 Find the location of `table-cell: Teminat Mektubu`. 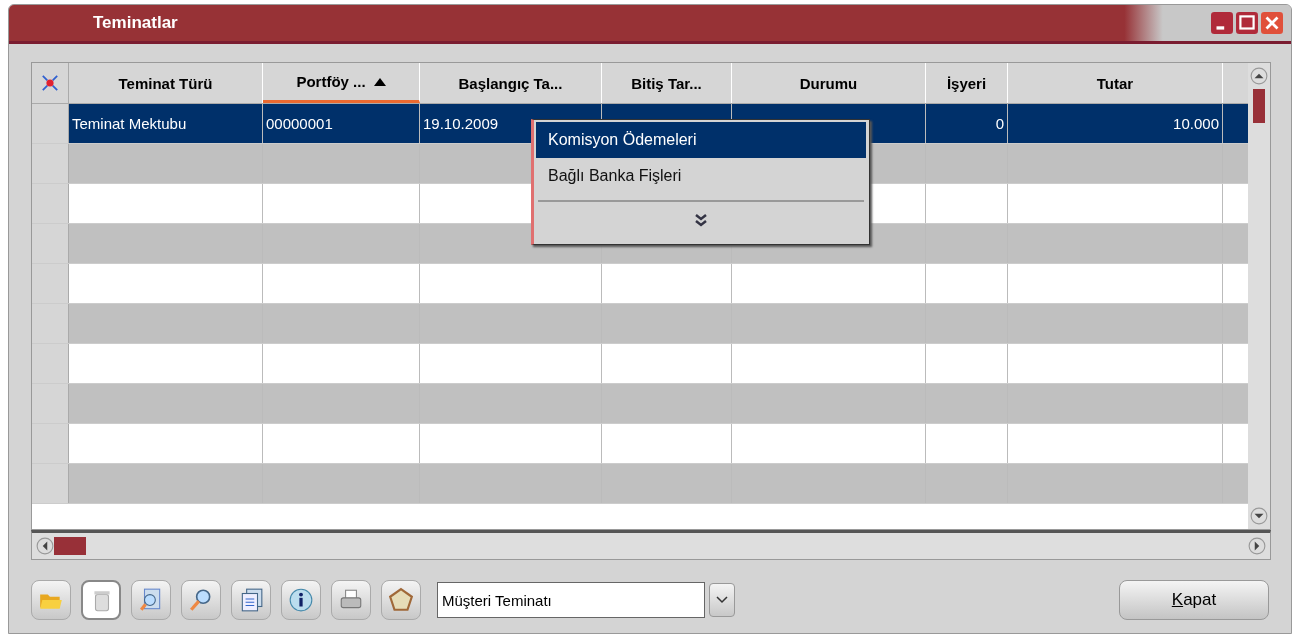

table-cell: Teminat Mektubu is located at coordinates (129, 123).